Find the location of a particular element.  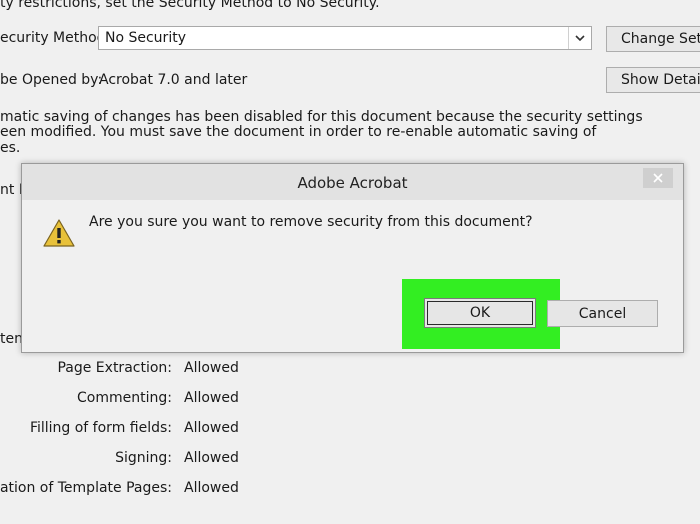

opened-by-value: Acrobat 7.0 and later is located at coordinates (173, 80).